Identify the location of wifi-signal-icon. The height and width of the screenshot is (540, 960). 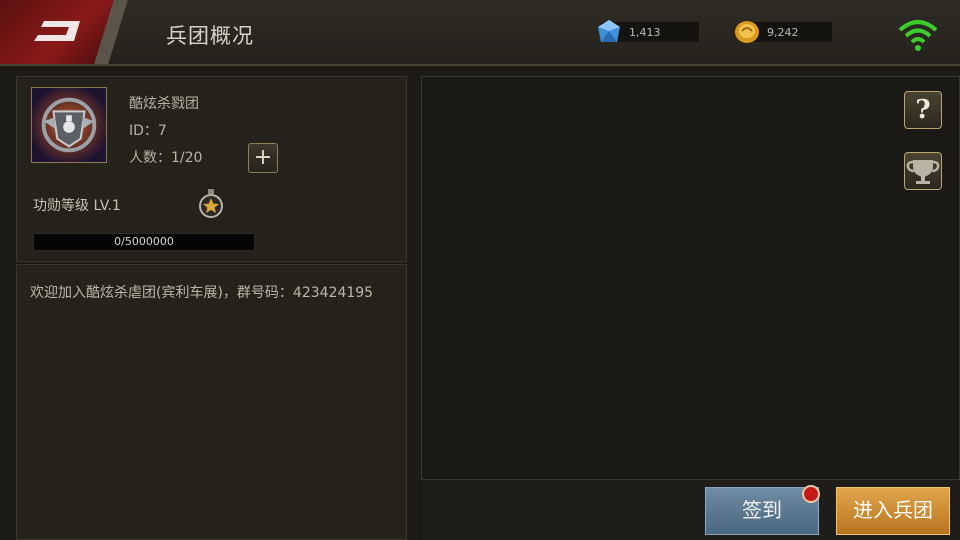
(918, 35).